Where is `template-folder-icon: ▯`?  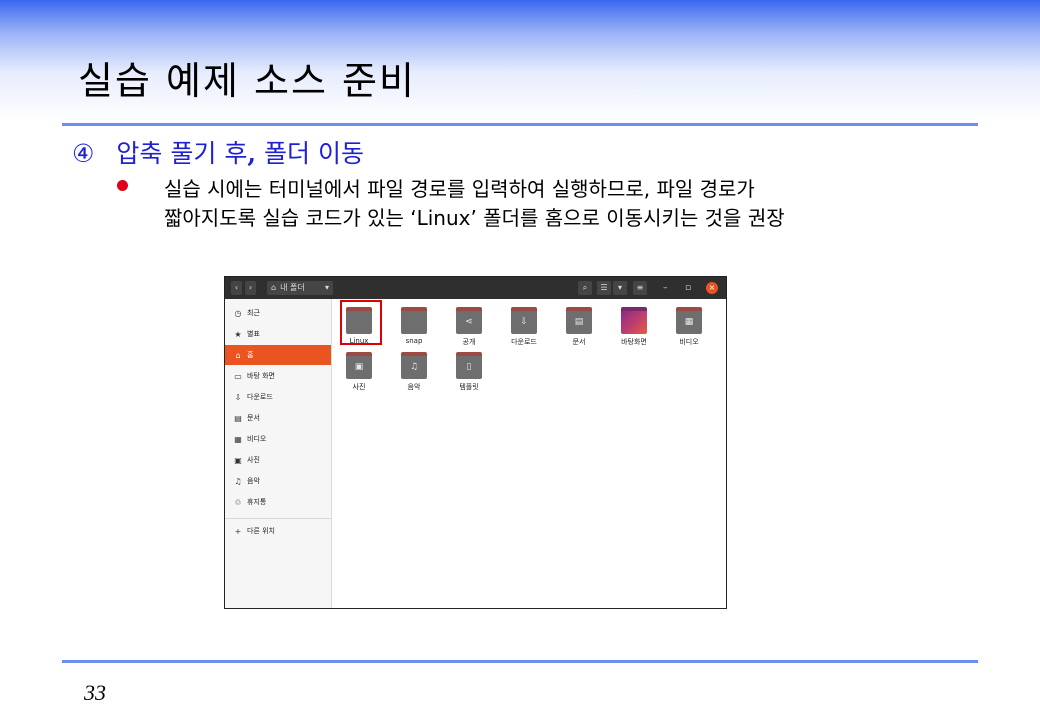 template-folder-icon: ▯ is located at coordinates (469, 365).